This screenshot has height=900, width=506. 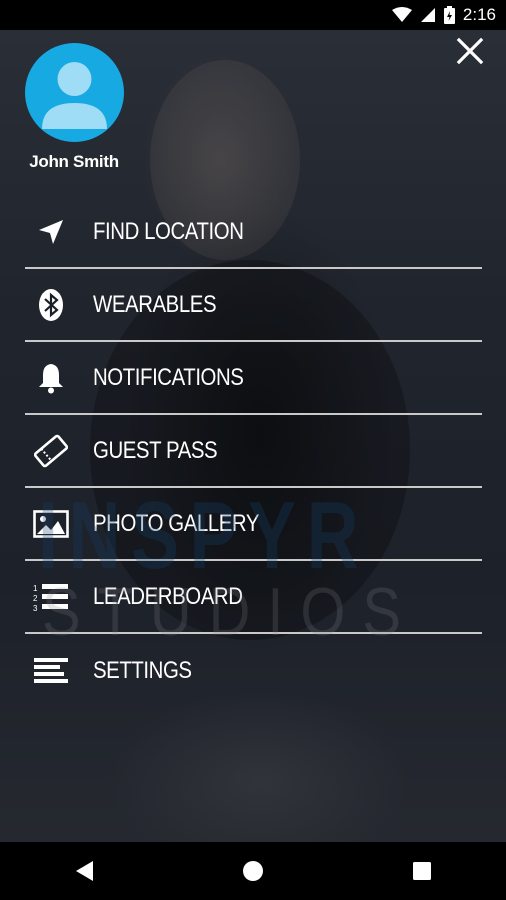 What do you see at coordinates (253, 15) in the screenshot?
I see `status-bar: 2:16` at bounding box center [253, 15].